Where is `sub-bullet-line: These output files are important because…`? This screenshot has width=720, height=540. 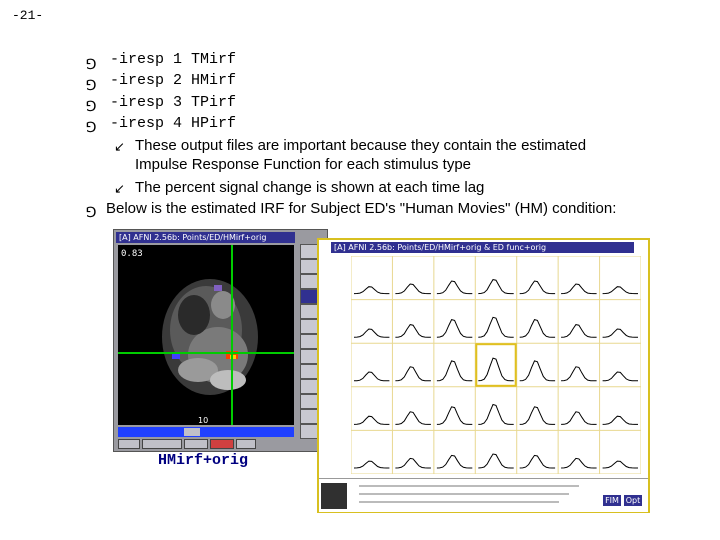
sub-bullet-line: These output files are important because… is located at coordinates (361, 145).